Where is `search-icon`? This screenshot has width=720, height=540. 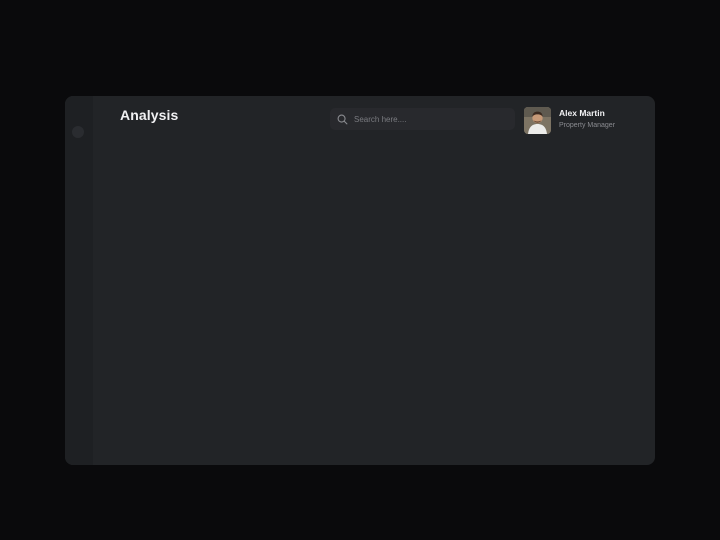
search-icon is located at coordinates (342, 119).